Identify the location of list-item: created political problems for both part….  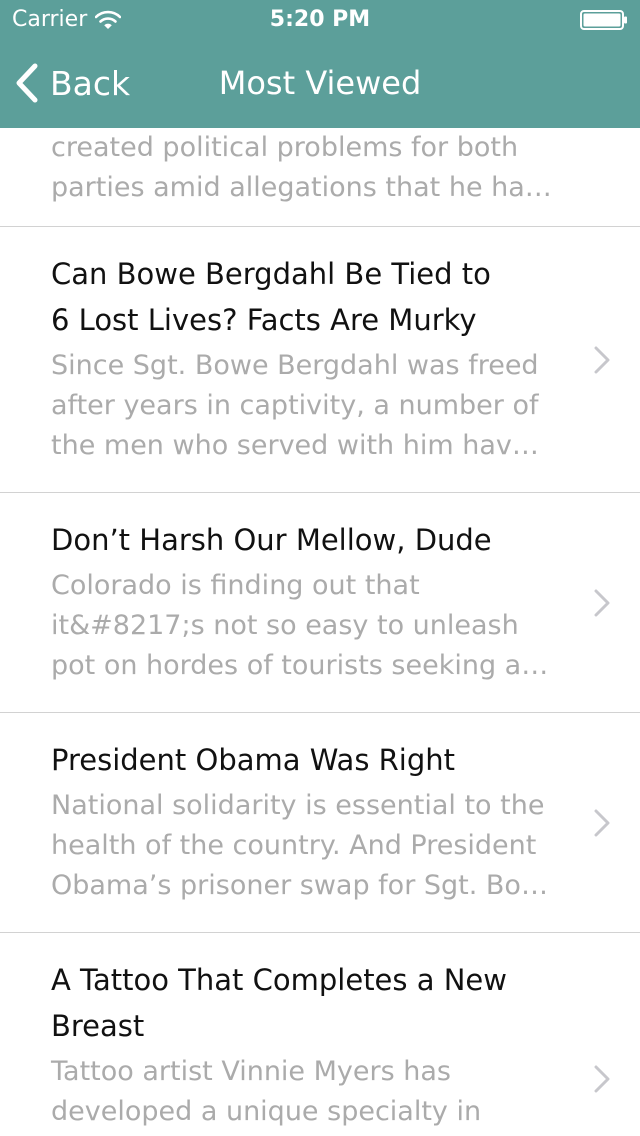
(320, 177).